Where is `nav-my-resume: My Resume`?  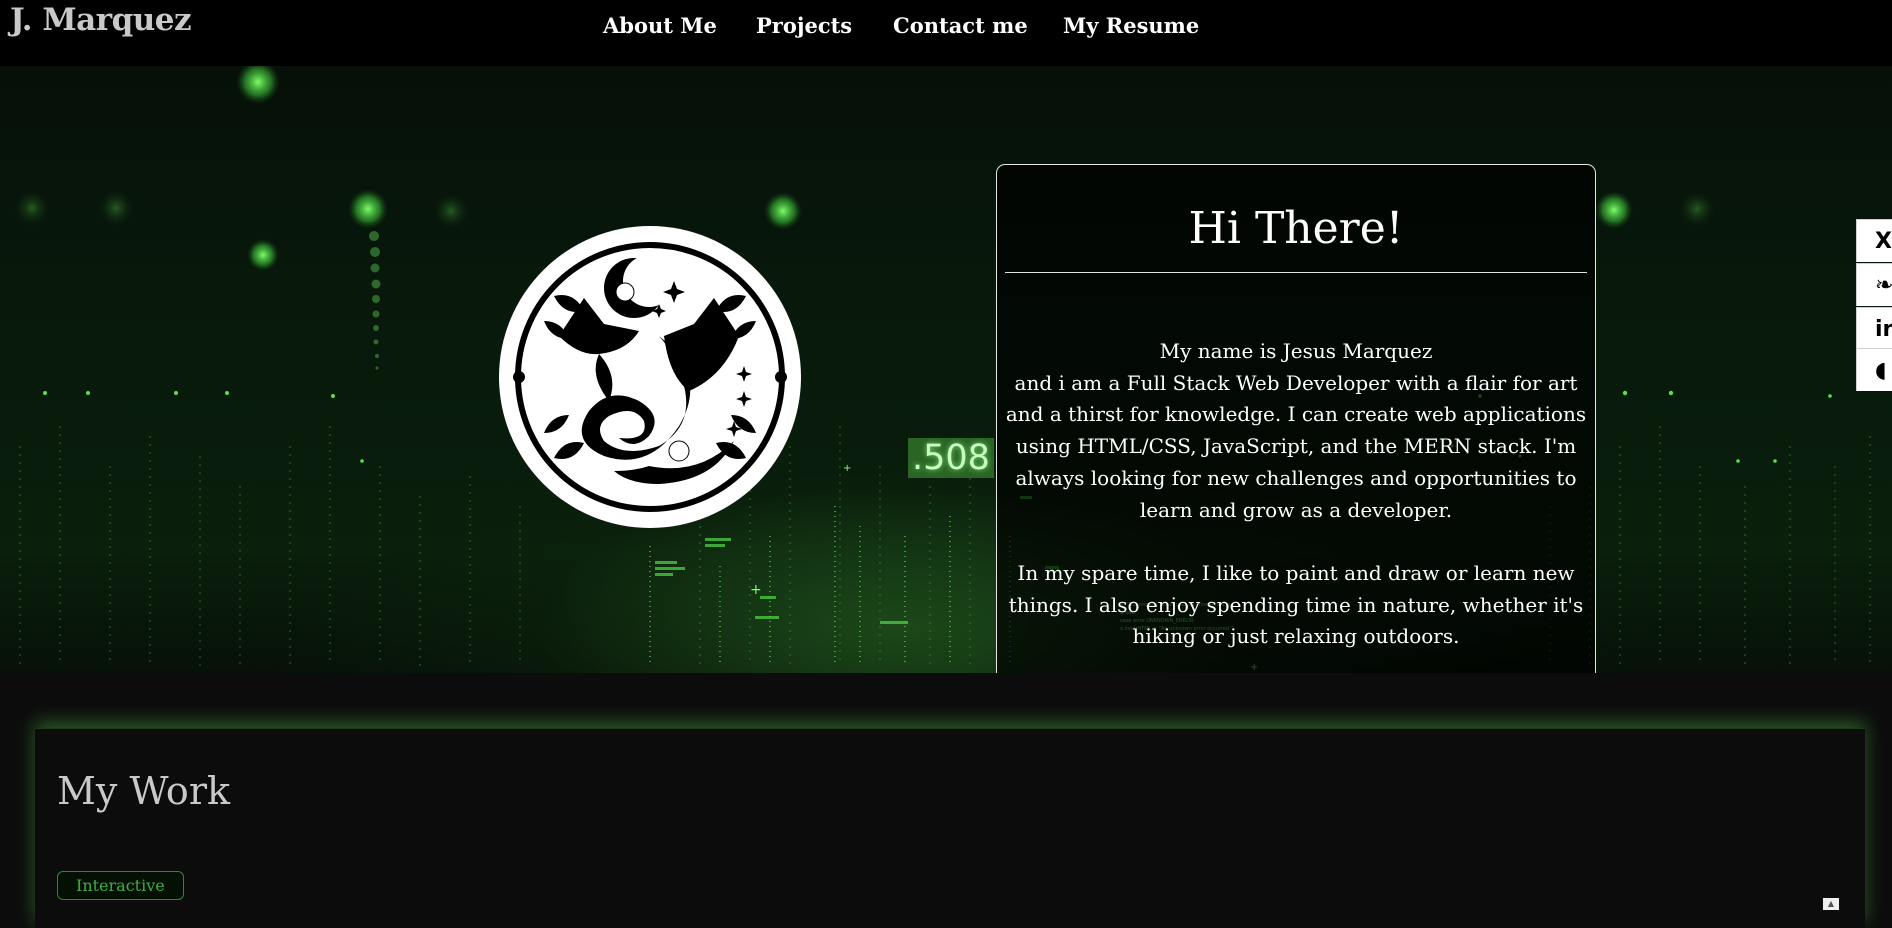
nav-my-resume: My Resume is located at coordinates (1131, 25).